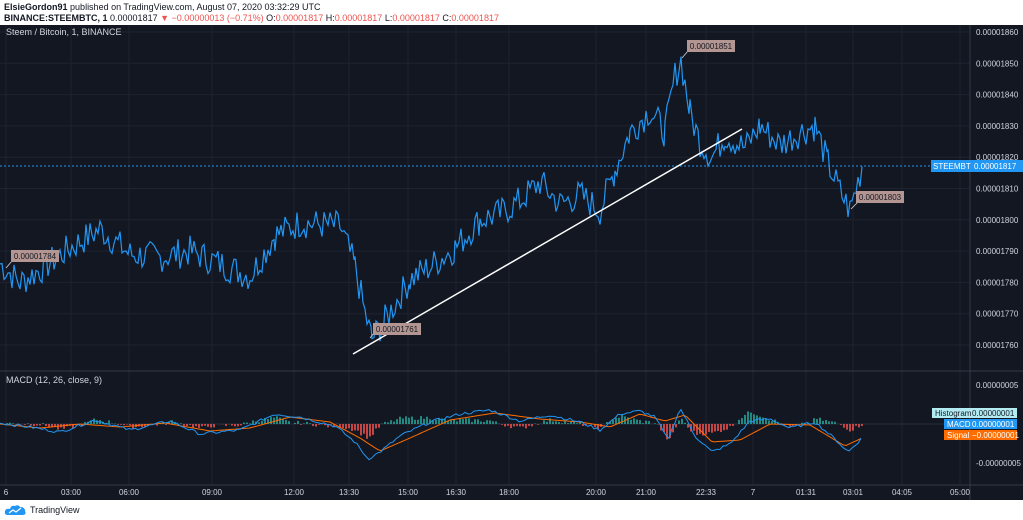 Image resolution: width=1023 pixels, height=520 pixels. Describe the element at coordinates (977, 166) in the screenshot. I see `current-price-tag: STEEMBTC 0.00001817` at that location.